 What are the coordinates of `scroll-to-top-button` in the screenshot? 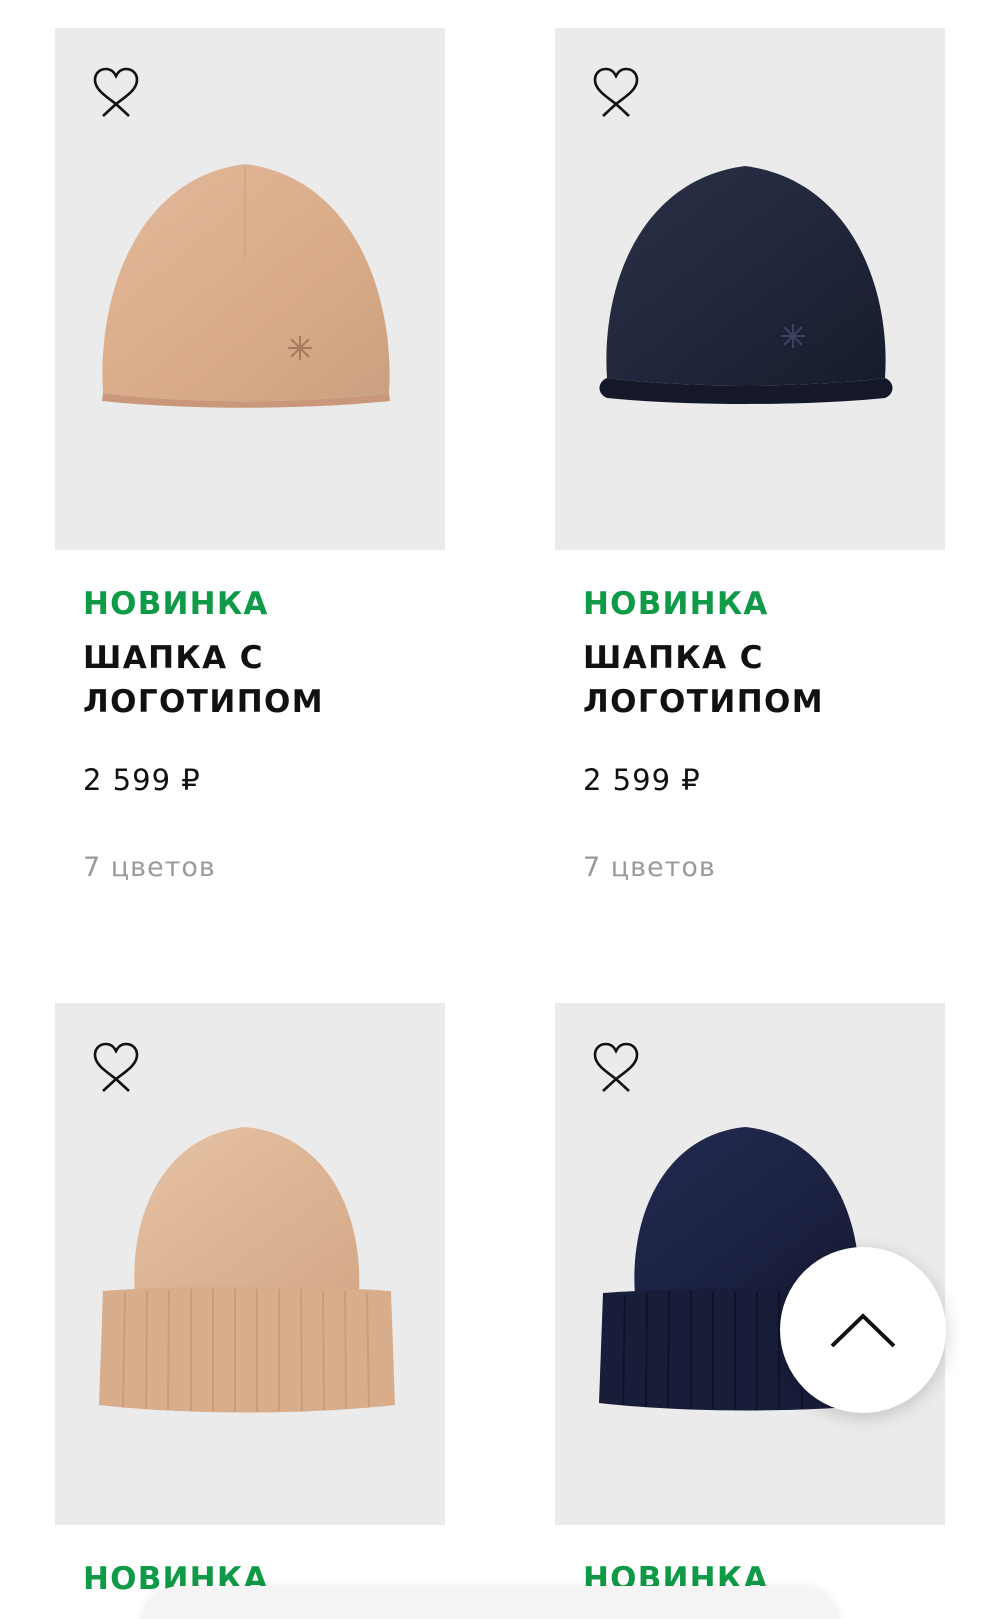 It's located at (863, 1330).